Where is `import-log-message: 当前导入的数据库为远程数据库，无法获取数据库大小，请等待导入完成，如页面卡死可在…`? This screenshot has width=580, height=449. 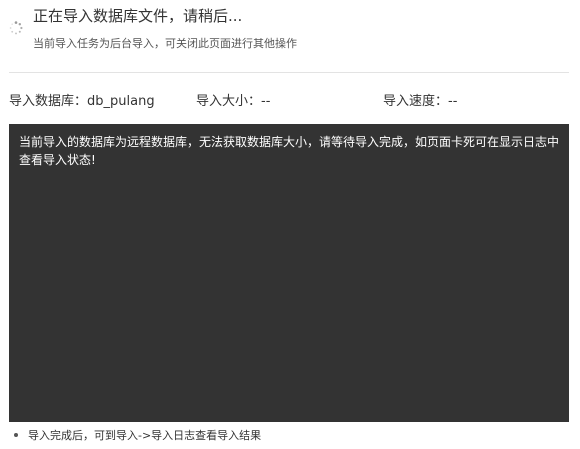 import-log-message: 当前导入的数据库为远程数据库，无法获取数据库大小，请等待导入完成，如页面卡死可在… is located at coordinates (289, 151).